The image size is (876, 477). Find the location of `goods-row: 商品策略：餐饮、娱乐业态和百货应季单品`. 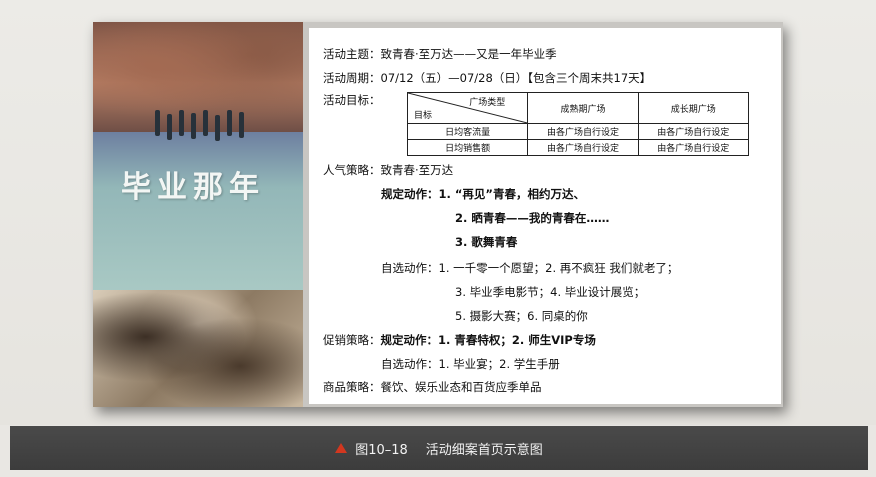

goods-row: 商品策略：餐饮、娱乐业态和百货应季单品 is located at coordinates (432, 387).